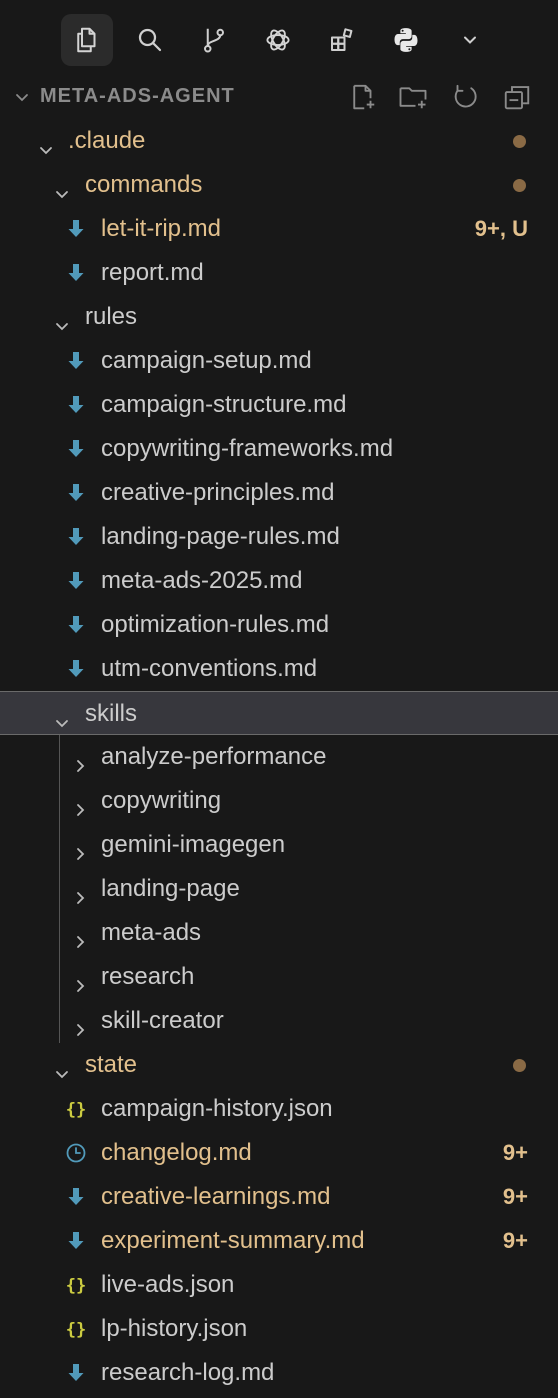  I want to click on tree-folder: landing-page, so click(279, 889).